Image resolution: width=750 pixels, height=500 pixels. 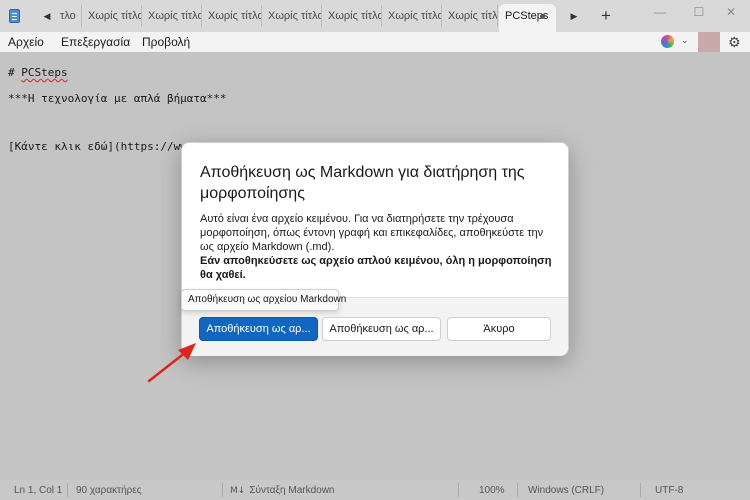 I want to click on encoding: UTF-8, so click(x=669, y=490).